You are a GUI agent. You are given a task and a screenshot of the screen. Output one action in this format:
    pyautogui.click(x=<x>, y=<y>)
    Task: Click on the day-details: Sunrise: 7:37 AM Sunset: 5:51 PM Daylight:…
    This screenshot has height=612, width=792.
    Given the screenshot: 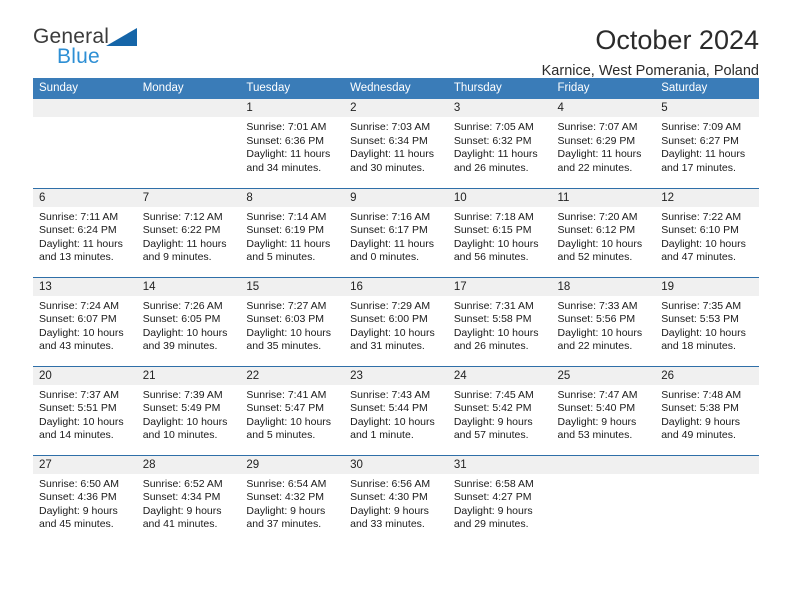 What is the action you would take?
    pyautogui.click(x=85, y=414)
    